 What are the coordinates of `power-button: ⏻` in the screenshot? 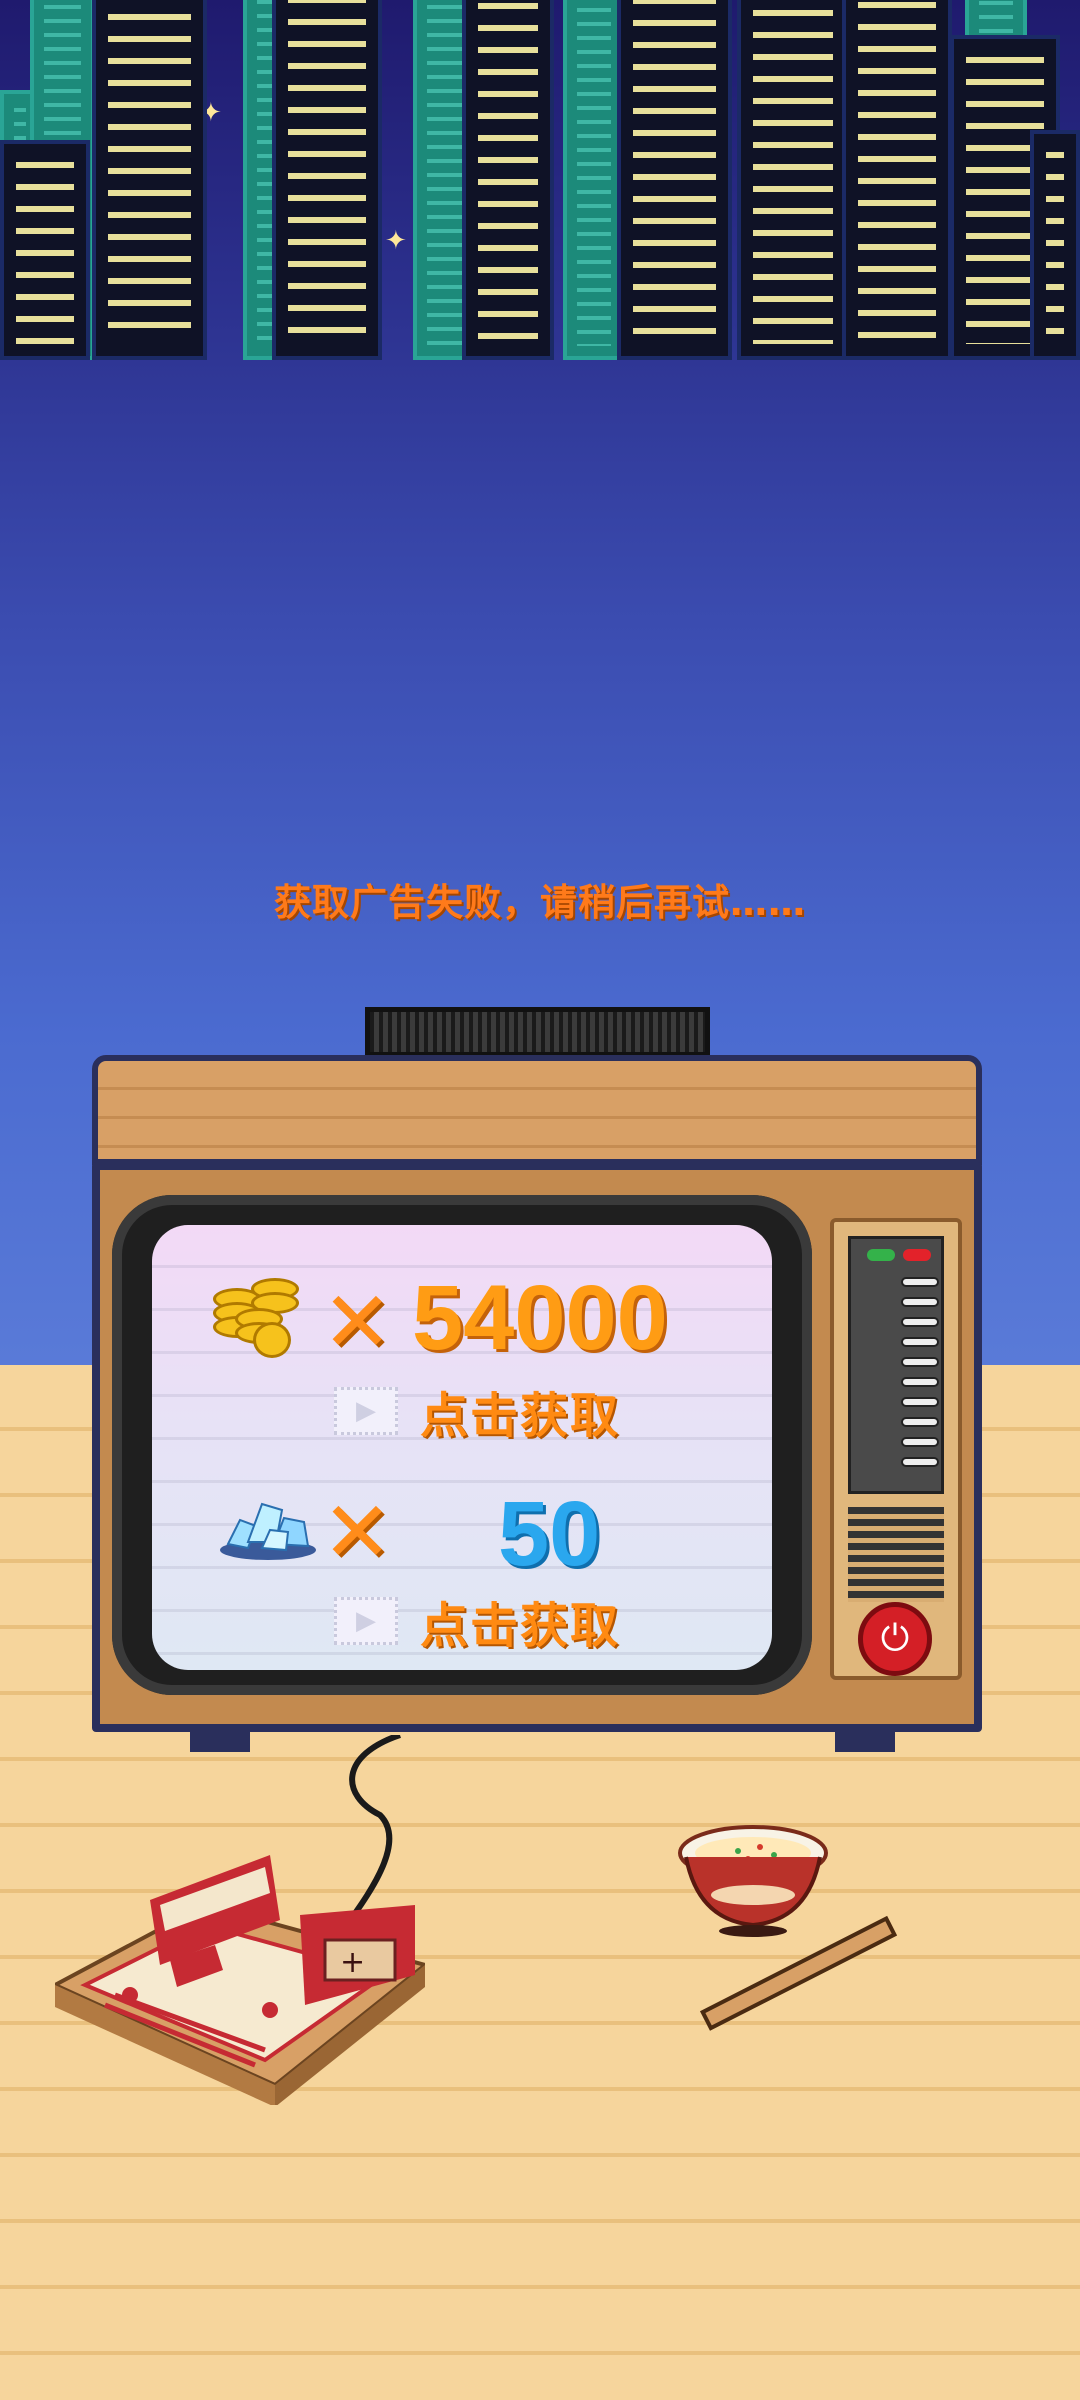 It's located at (895, 1639).